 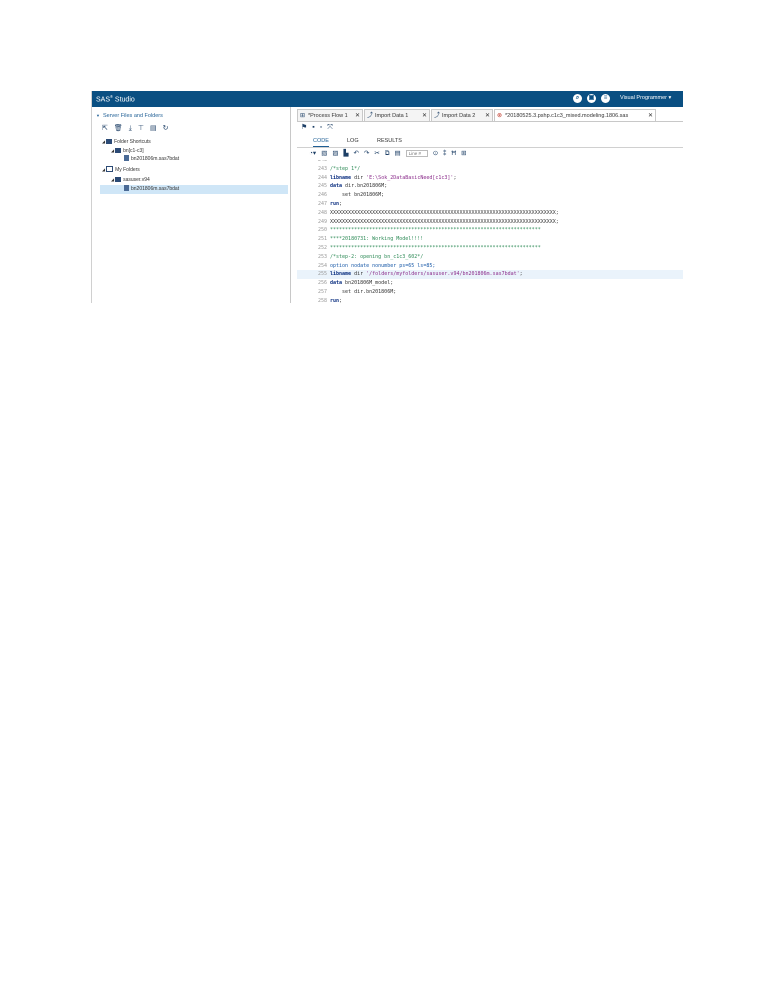 What do you see at coordinates (121, 169) in the screenshot?
I see `tree-item-my-folders: ◢ My Folders` at bounding box center [121, 169].